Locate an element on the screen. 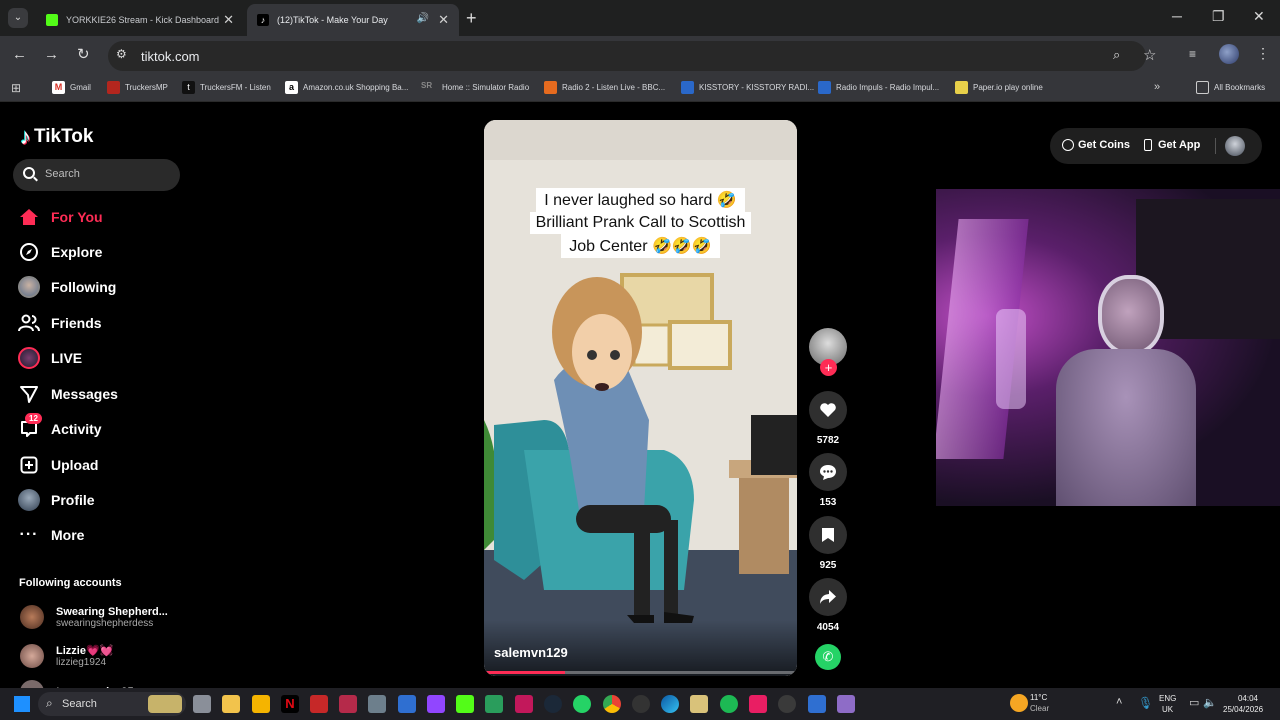  nav-profile: Profile is located at coordinates (56, 500).